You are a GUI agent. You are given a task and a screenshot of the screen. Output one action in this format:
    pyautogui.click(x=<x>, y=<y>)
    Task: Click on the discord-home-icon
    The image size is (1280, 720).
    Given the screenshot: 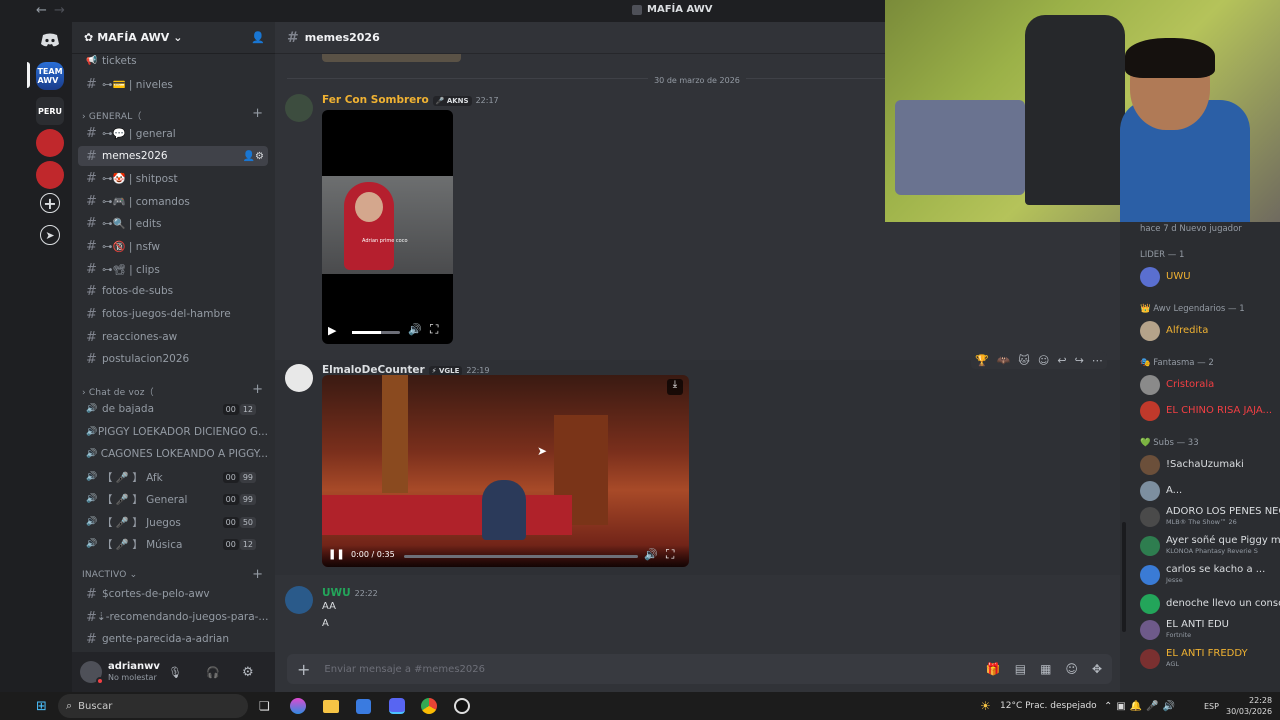 What is the action you would take?
    pyautogui.click(x=50, y=40)
    